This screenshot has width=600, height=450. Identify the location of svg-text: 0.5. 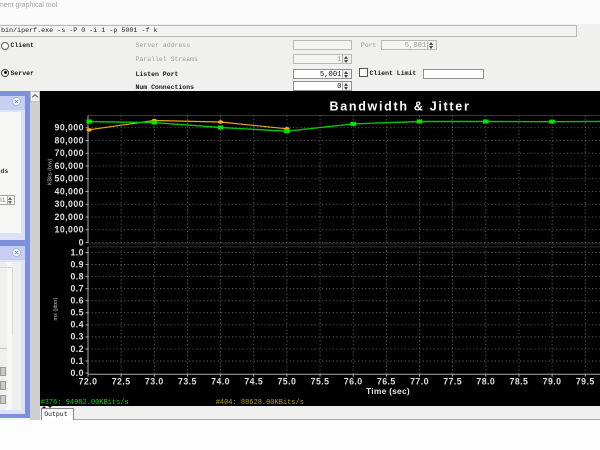
(78, 312).